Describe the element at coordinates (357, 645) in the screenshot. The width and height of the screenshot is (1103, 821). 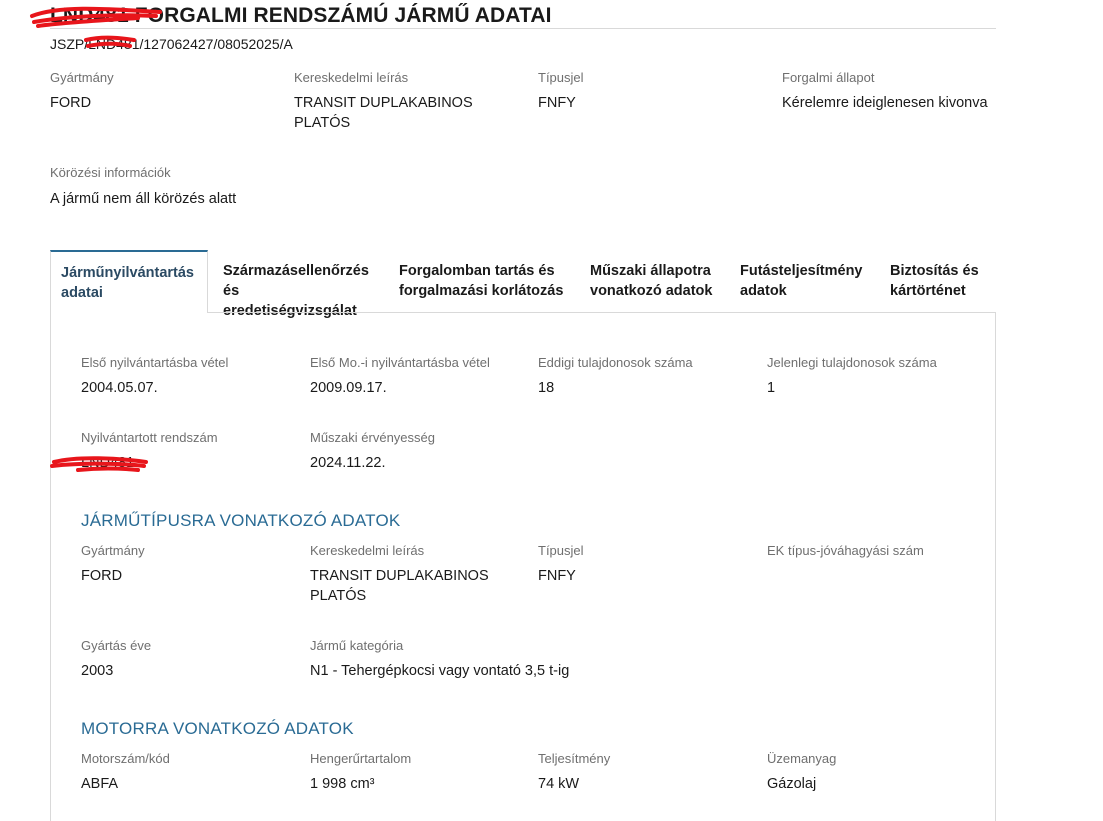
I see `vehicle-category-label: Jármű kategória` at that location.